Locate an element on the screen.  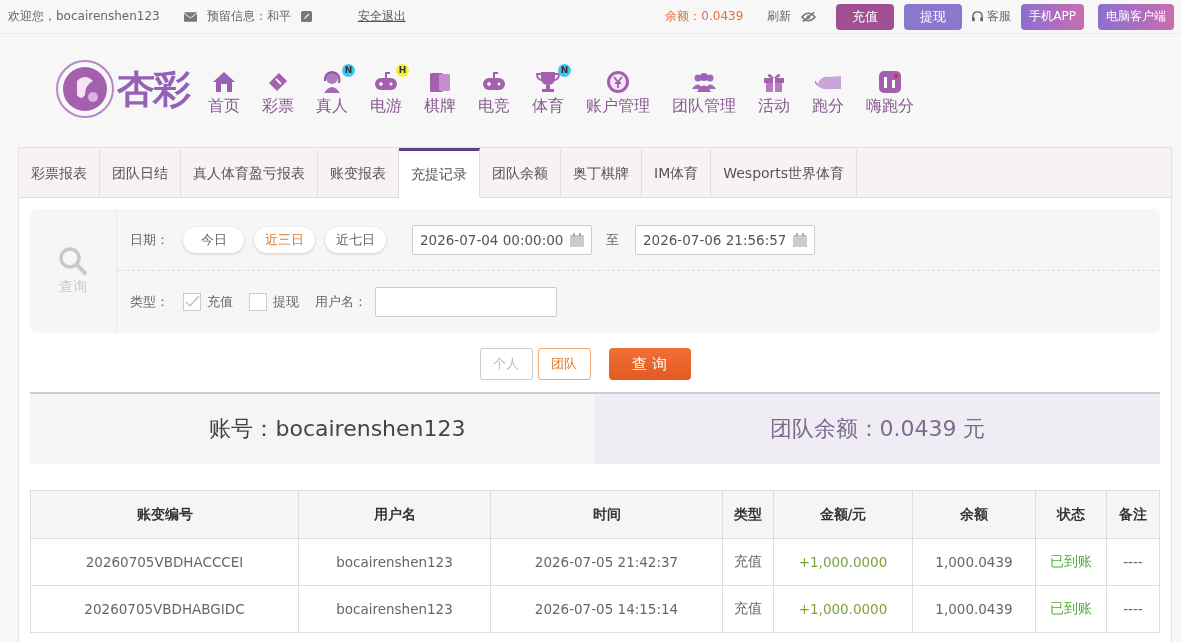
date-range-button: 近三日 is located at coordinates (284, 239).